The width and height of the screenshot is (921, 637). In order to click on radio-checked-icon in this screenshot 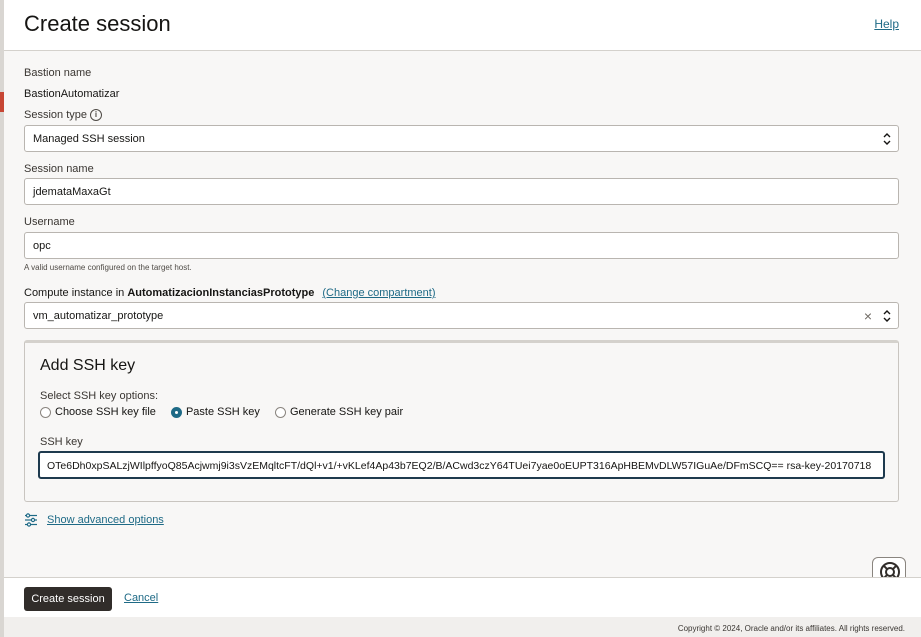, I will do `click(176, 412)`.